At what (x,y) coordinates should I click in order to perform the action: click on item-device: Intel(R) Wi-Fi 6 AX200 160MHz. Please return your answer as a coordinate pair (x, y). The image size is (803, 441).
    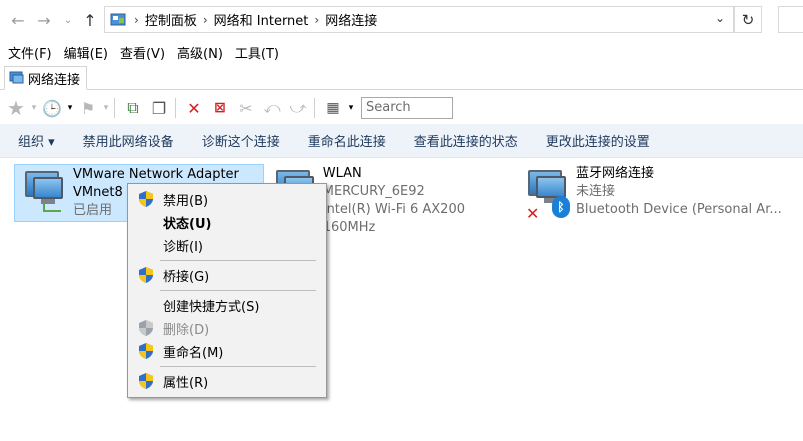
    Looking at the image, I should click on (393, 218).